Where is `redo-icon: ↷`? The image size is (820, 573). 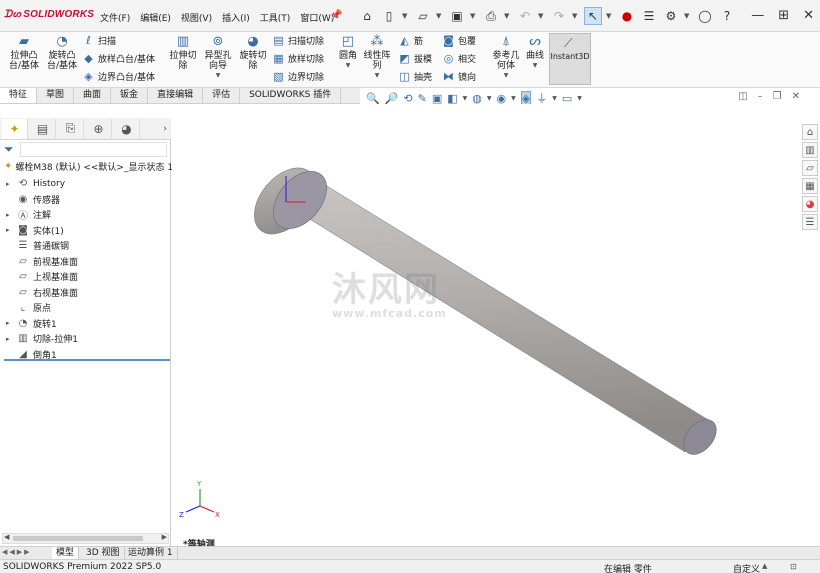
redo-icon: ↷ is located at coordinates (559, 16).